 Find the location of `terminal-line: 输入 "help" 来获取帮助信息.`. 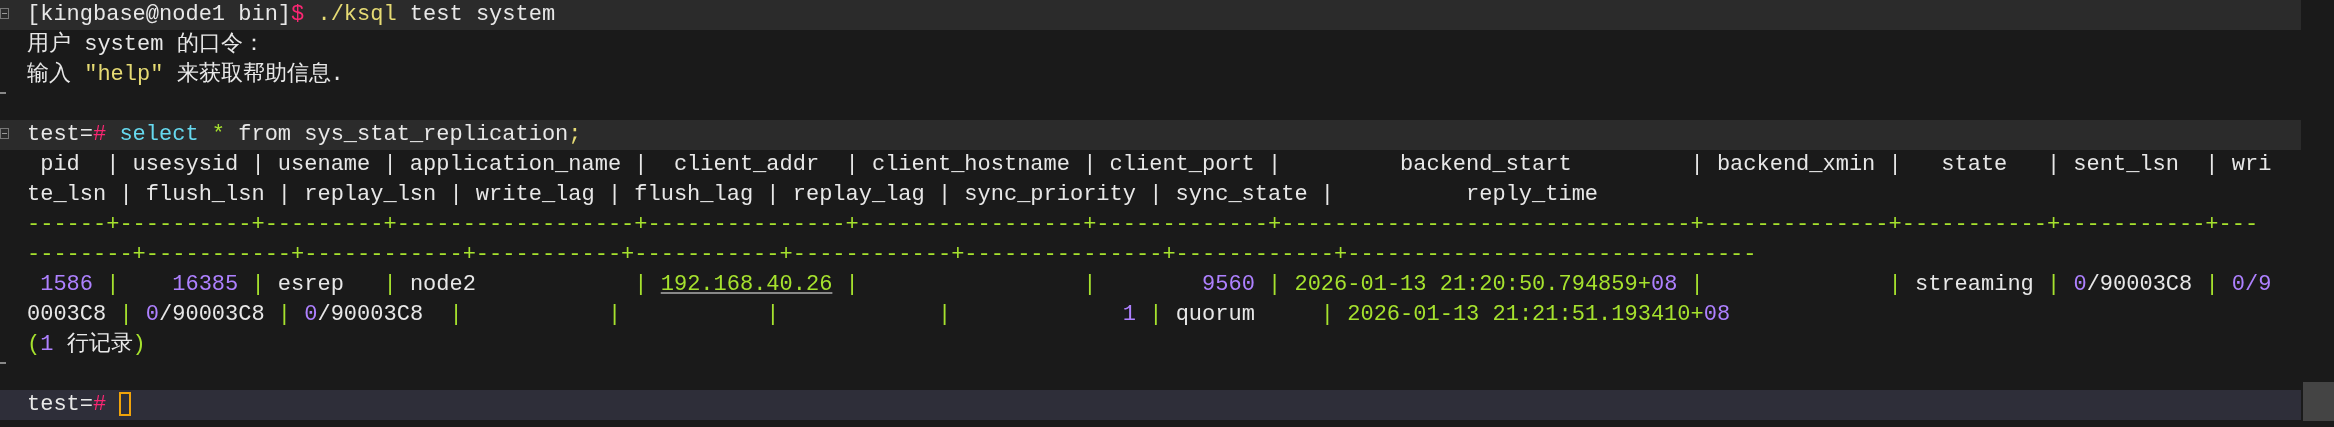

terminal-line: 输入 "help" 来获取帮助信息. is located at coordinates (185, 74).